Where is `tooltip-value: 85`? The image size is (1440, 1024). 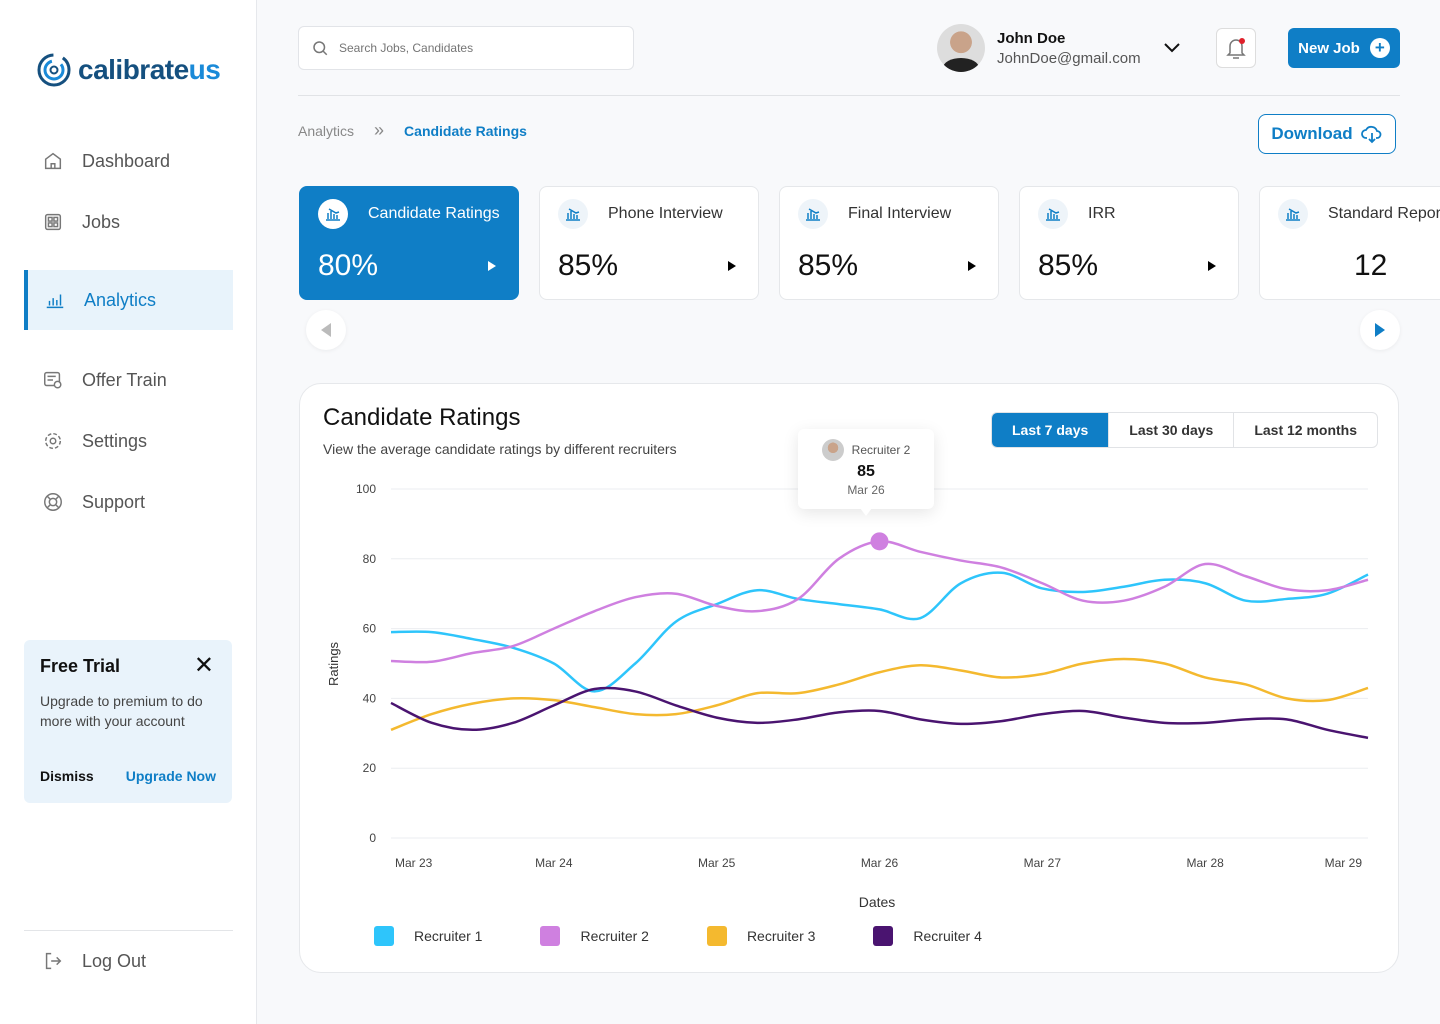
tooltip-value: 85 is located at coordinates (866, 471).